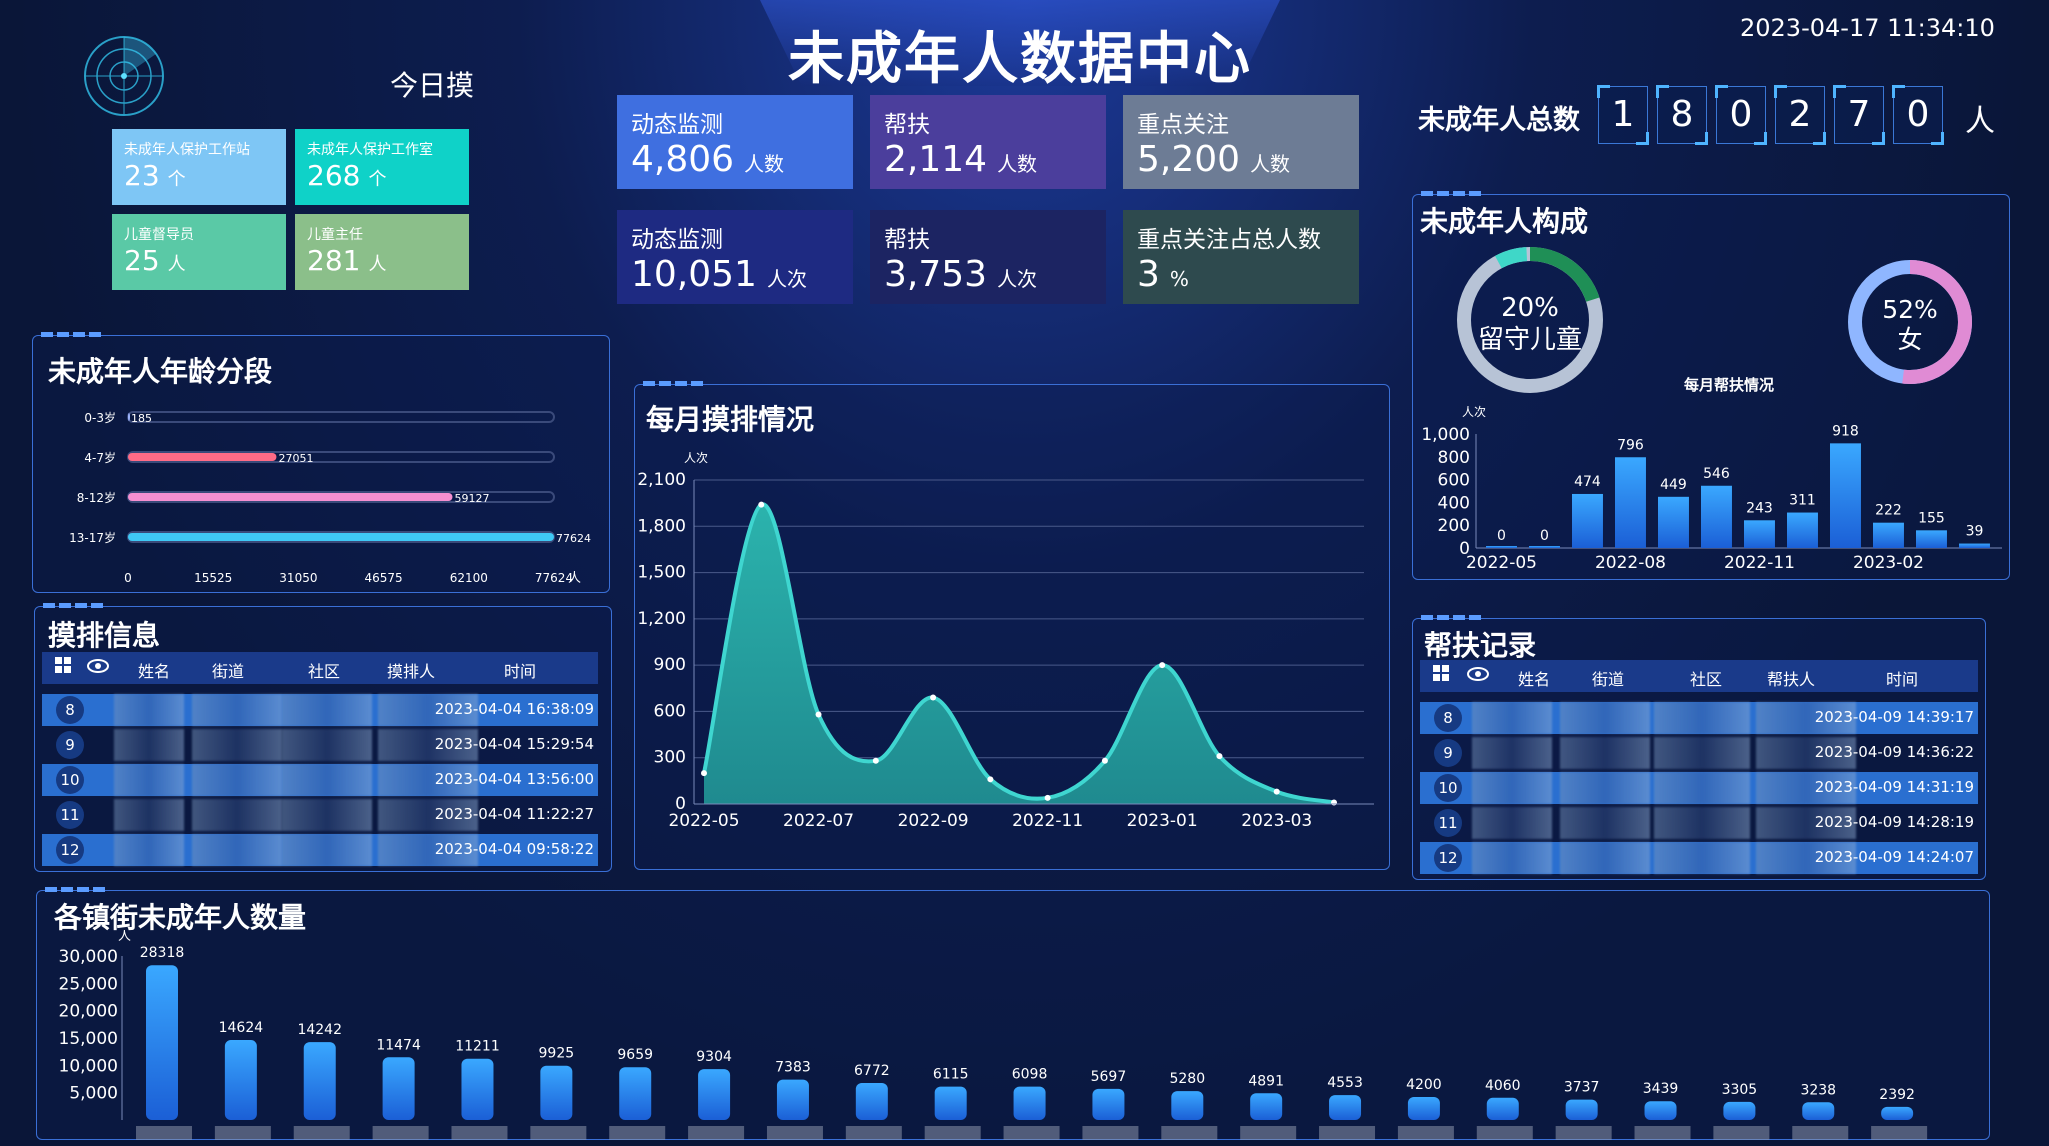 This screenshot has height=1146, width=2049. I want to click on monthly-y-tick: 2,100, so click(661, 480).